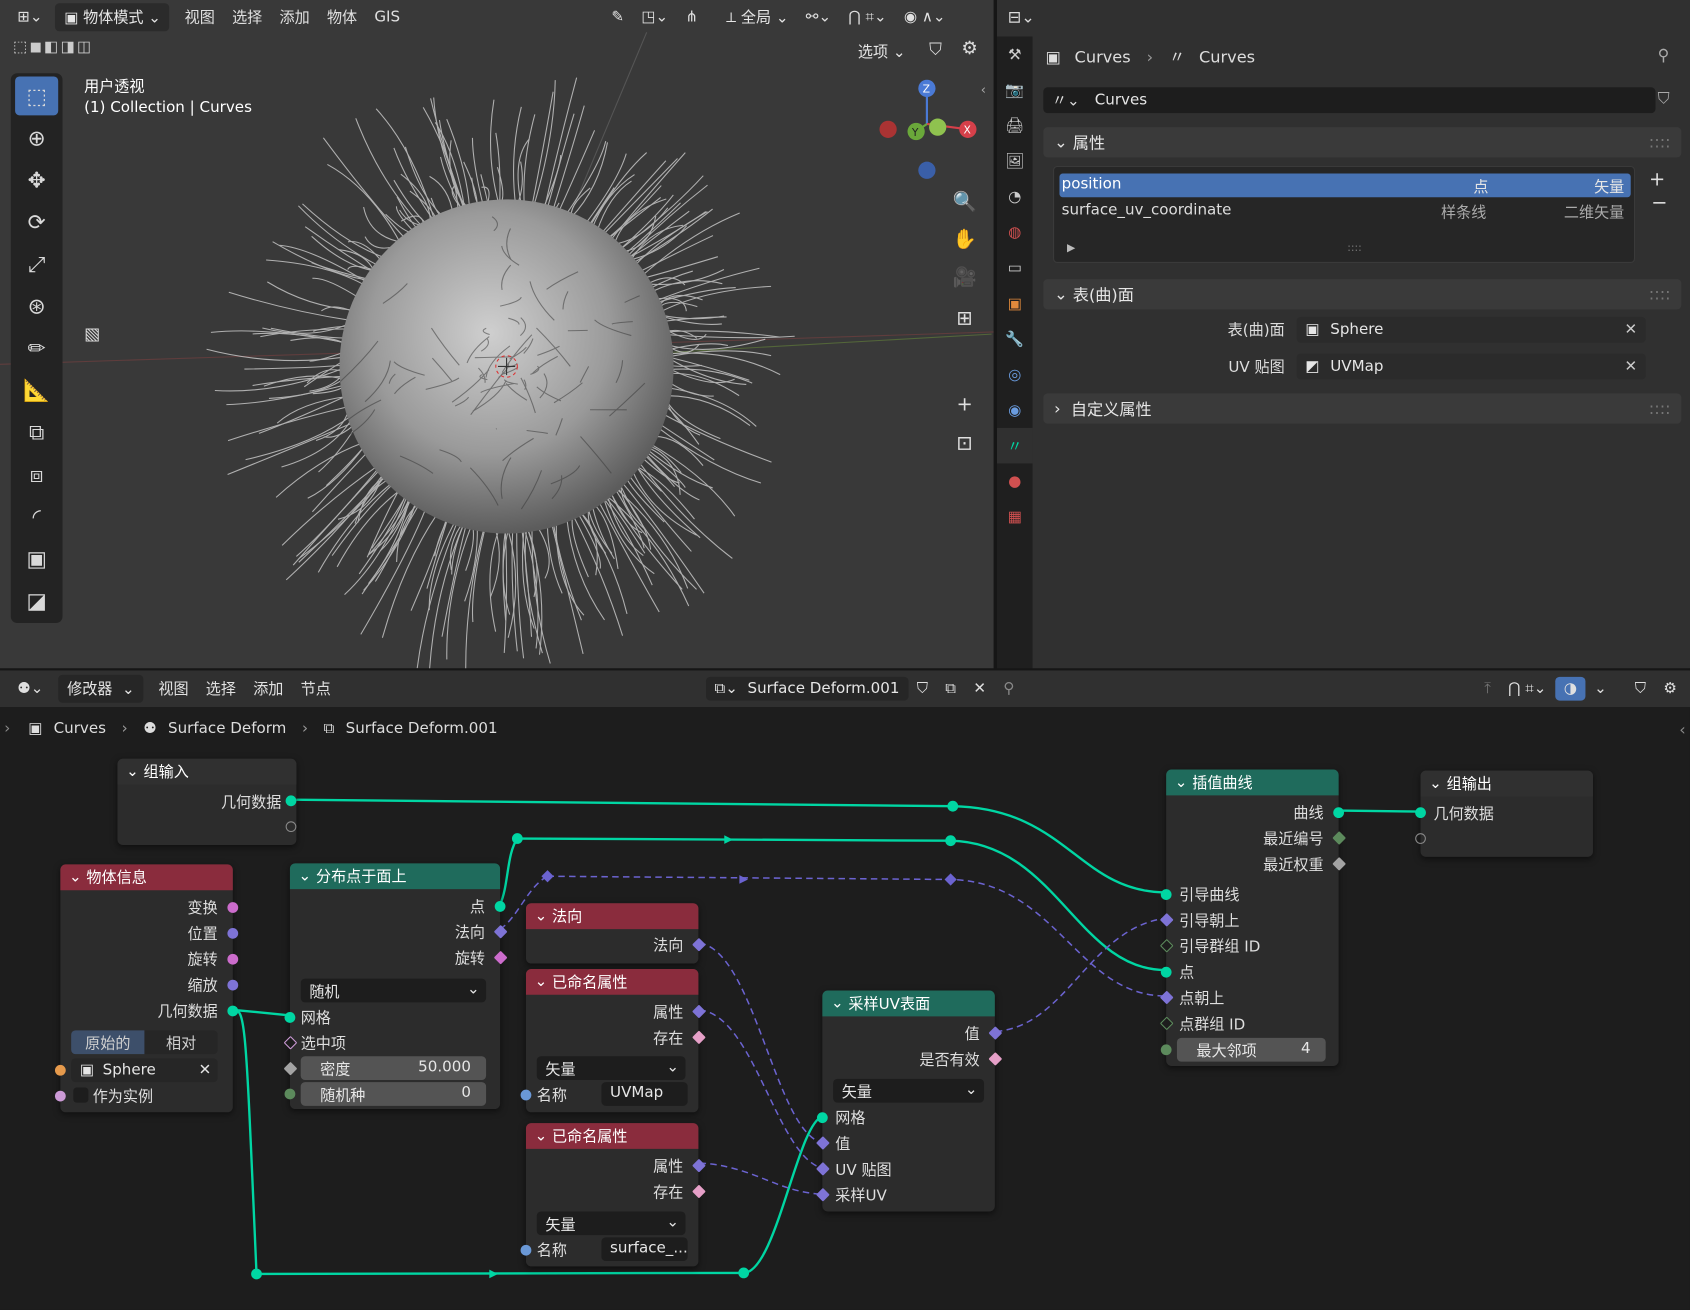  Describe the element at coordinates (1471, 329) in the screenshot. I see `surface-object-field: ▣ Sphere ✕` at that location.